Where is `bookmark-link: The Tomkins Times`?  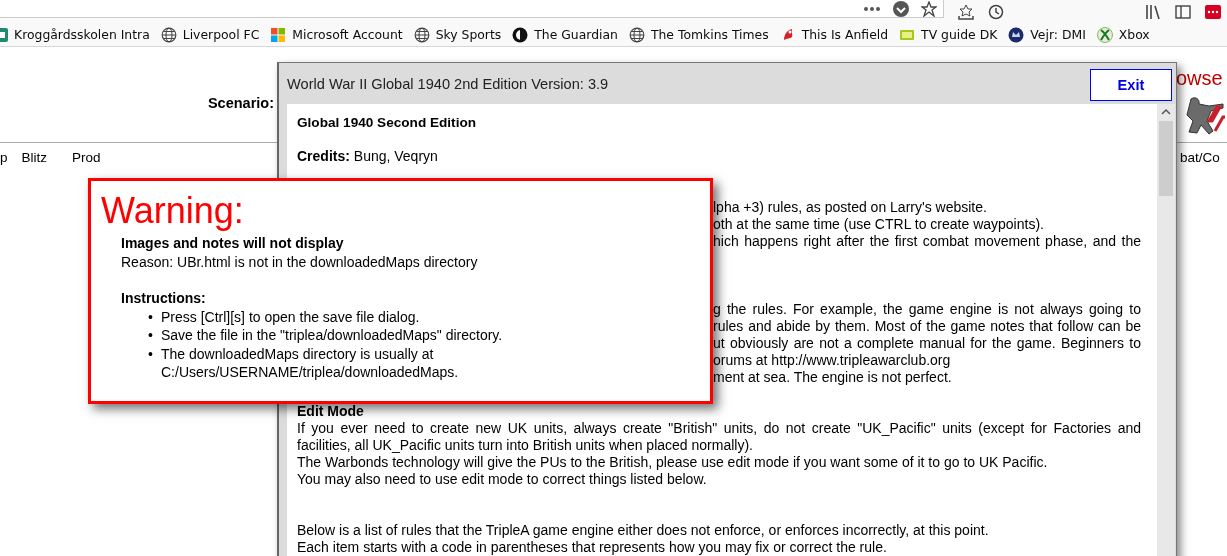 bookmark-link: The Tomkins Times is located at coordinates (698, 34).